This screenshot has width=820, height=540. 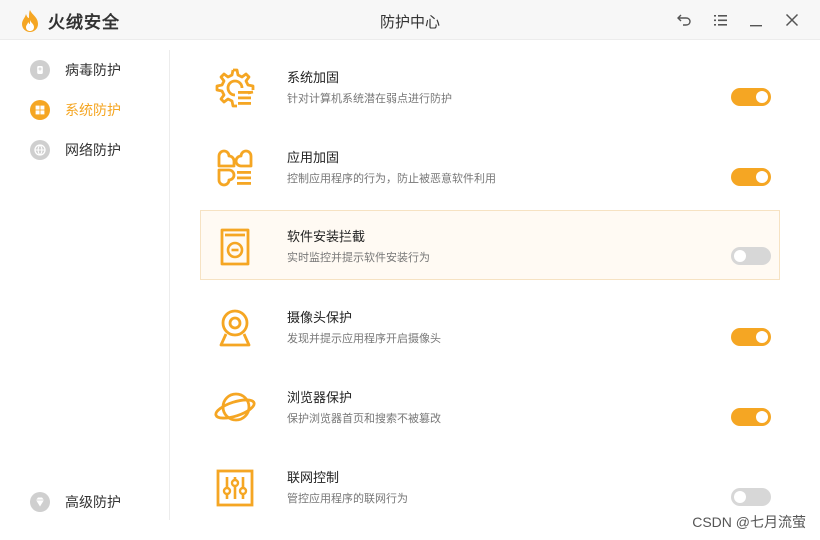 I want to click on virus-shield-icon, so click(x=40, y=70).